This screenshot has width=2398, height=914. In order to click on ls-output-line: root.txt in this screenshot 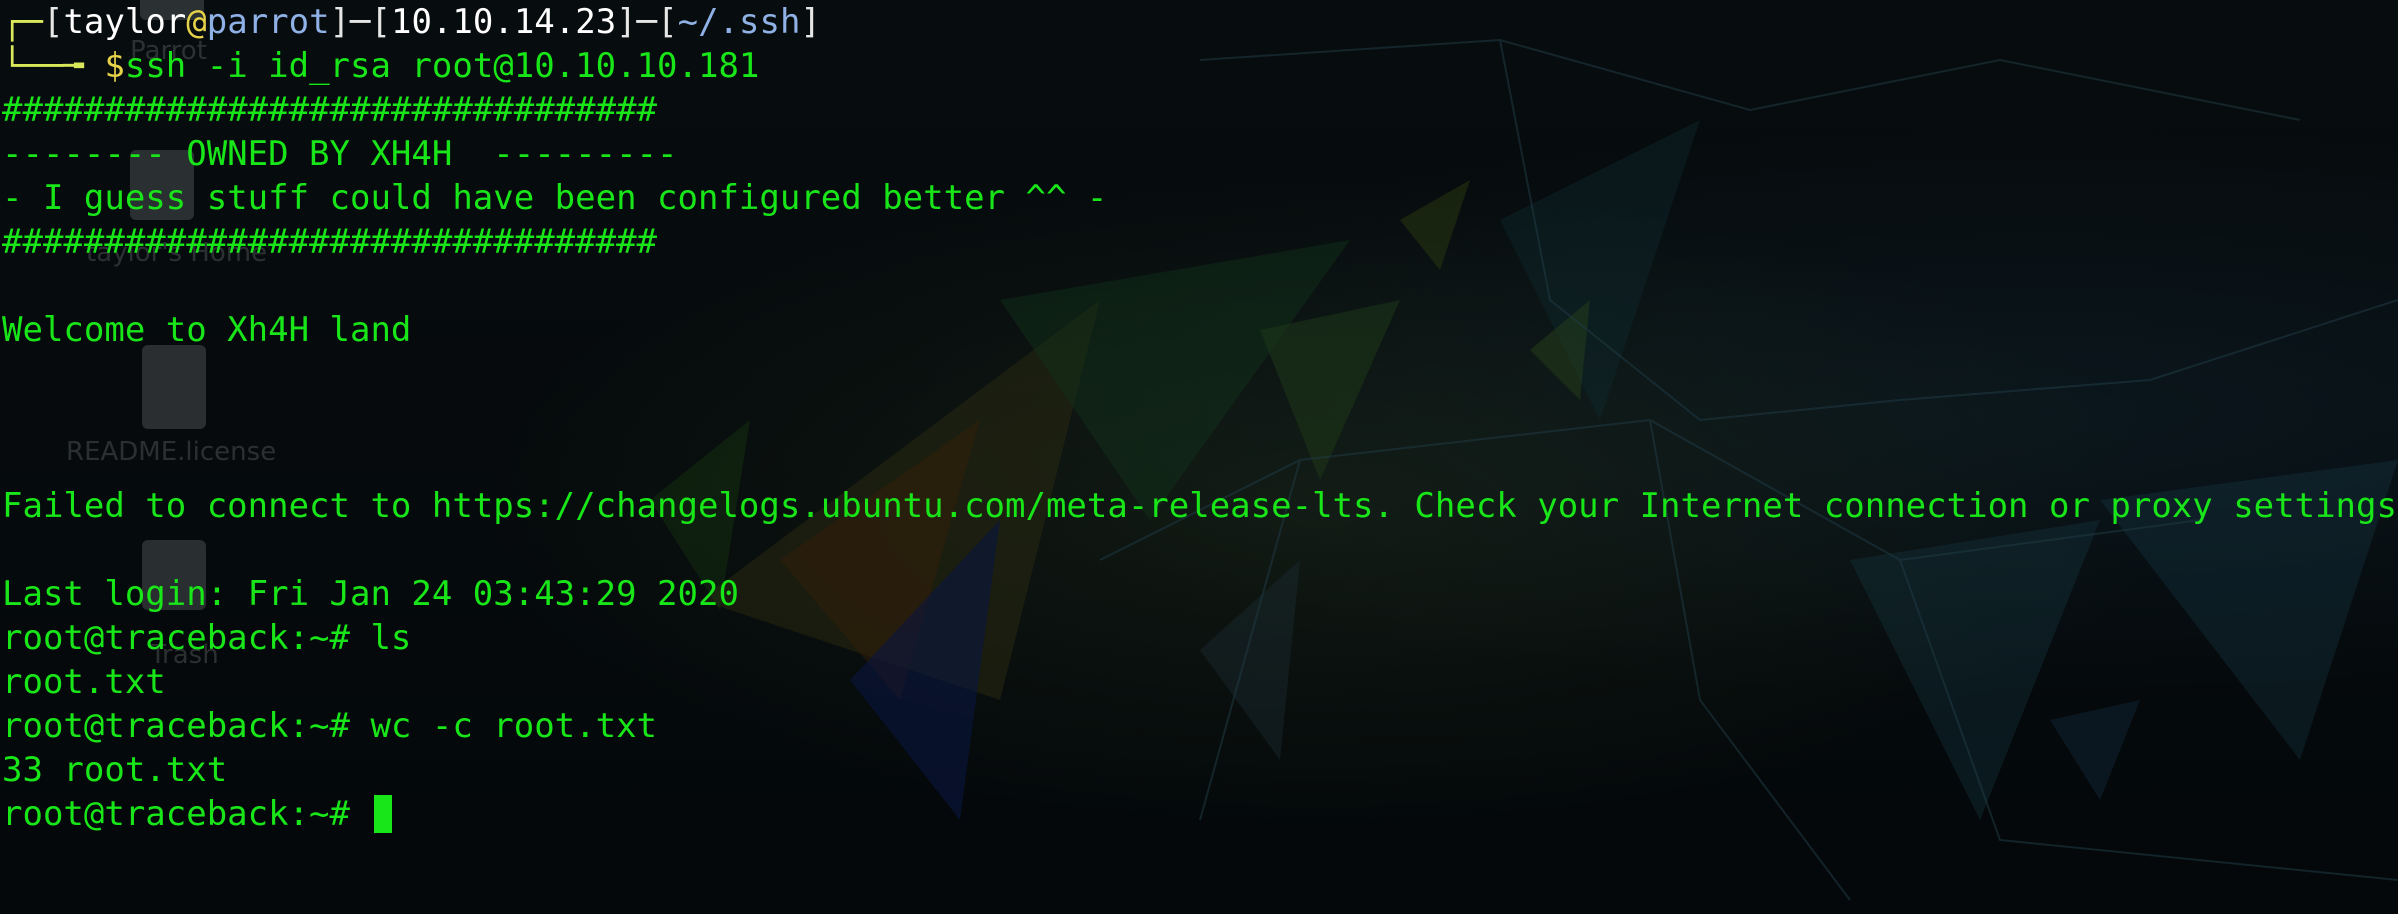, I will do `click(84, 682)`.